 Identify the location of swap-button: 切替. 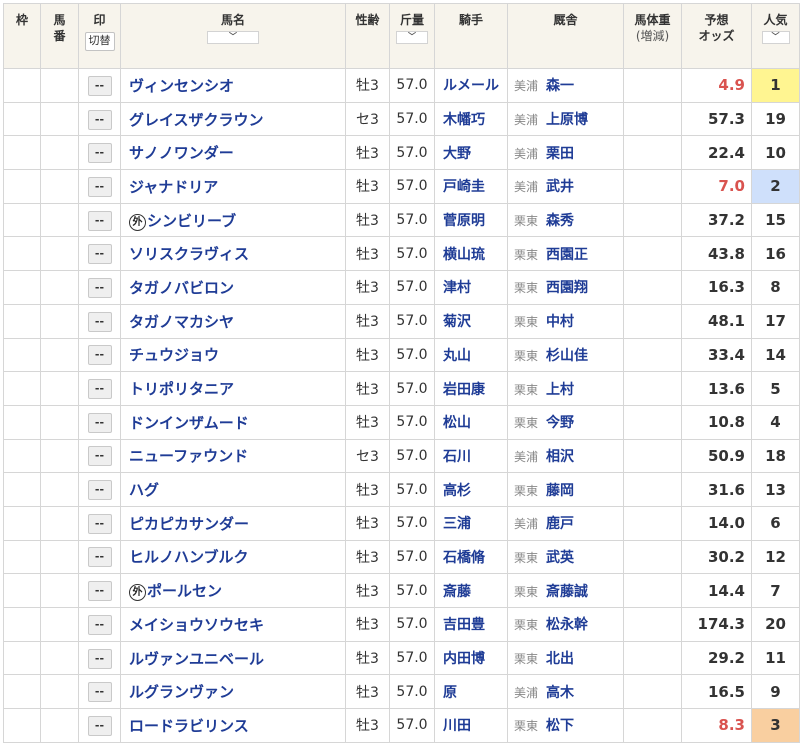
(99, 41).